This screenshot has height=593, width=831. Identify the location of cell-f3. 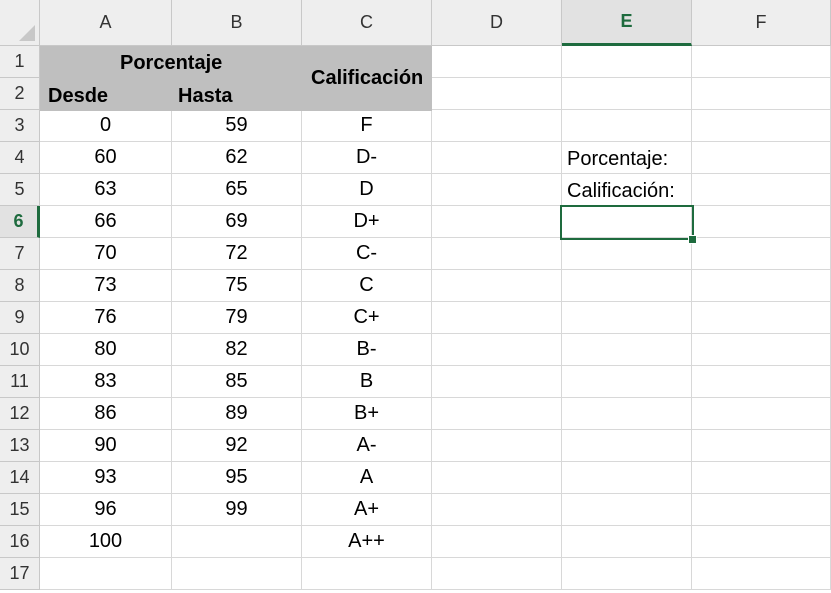
(761, 126).